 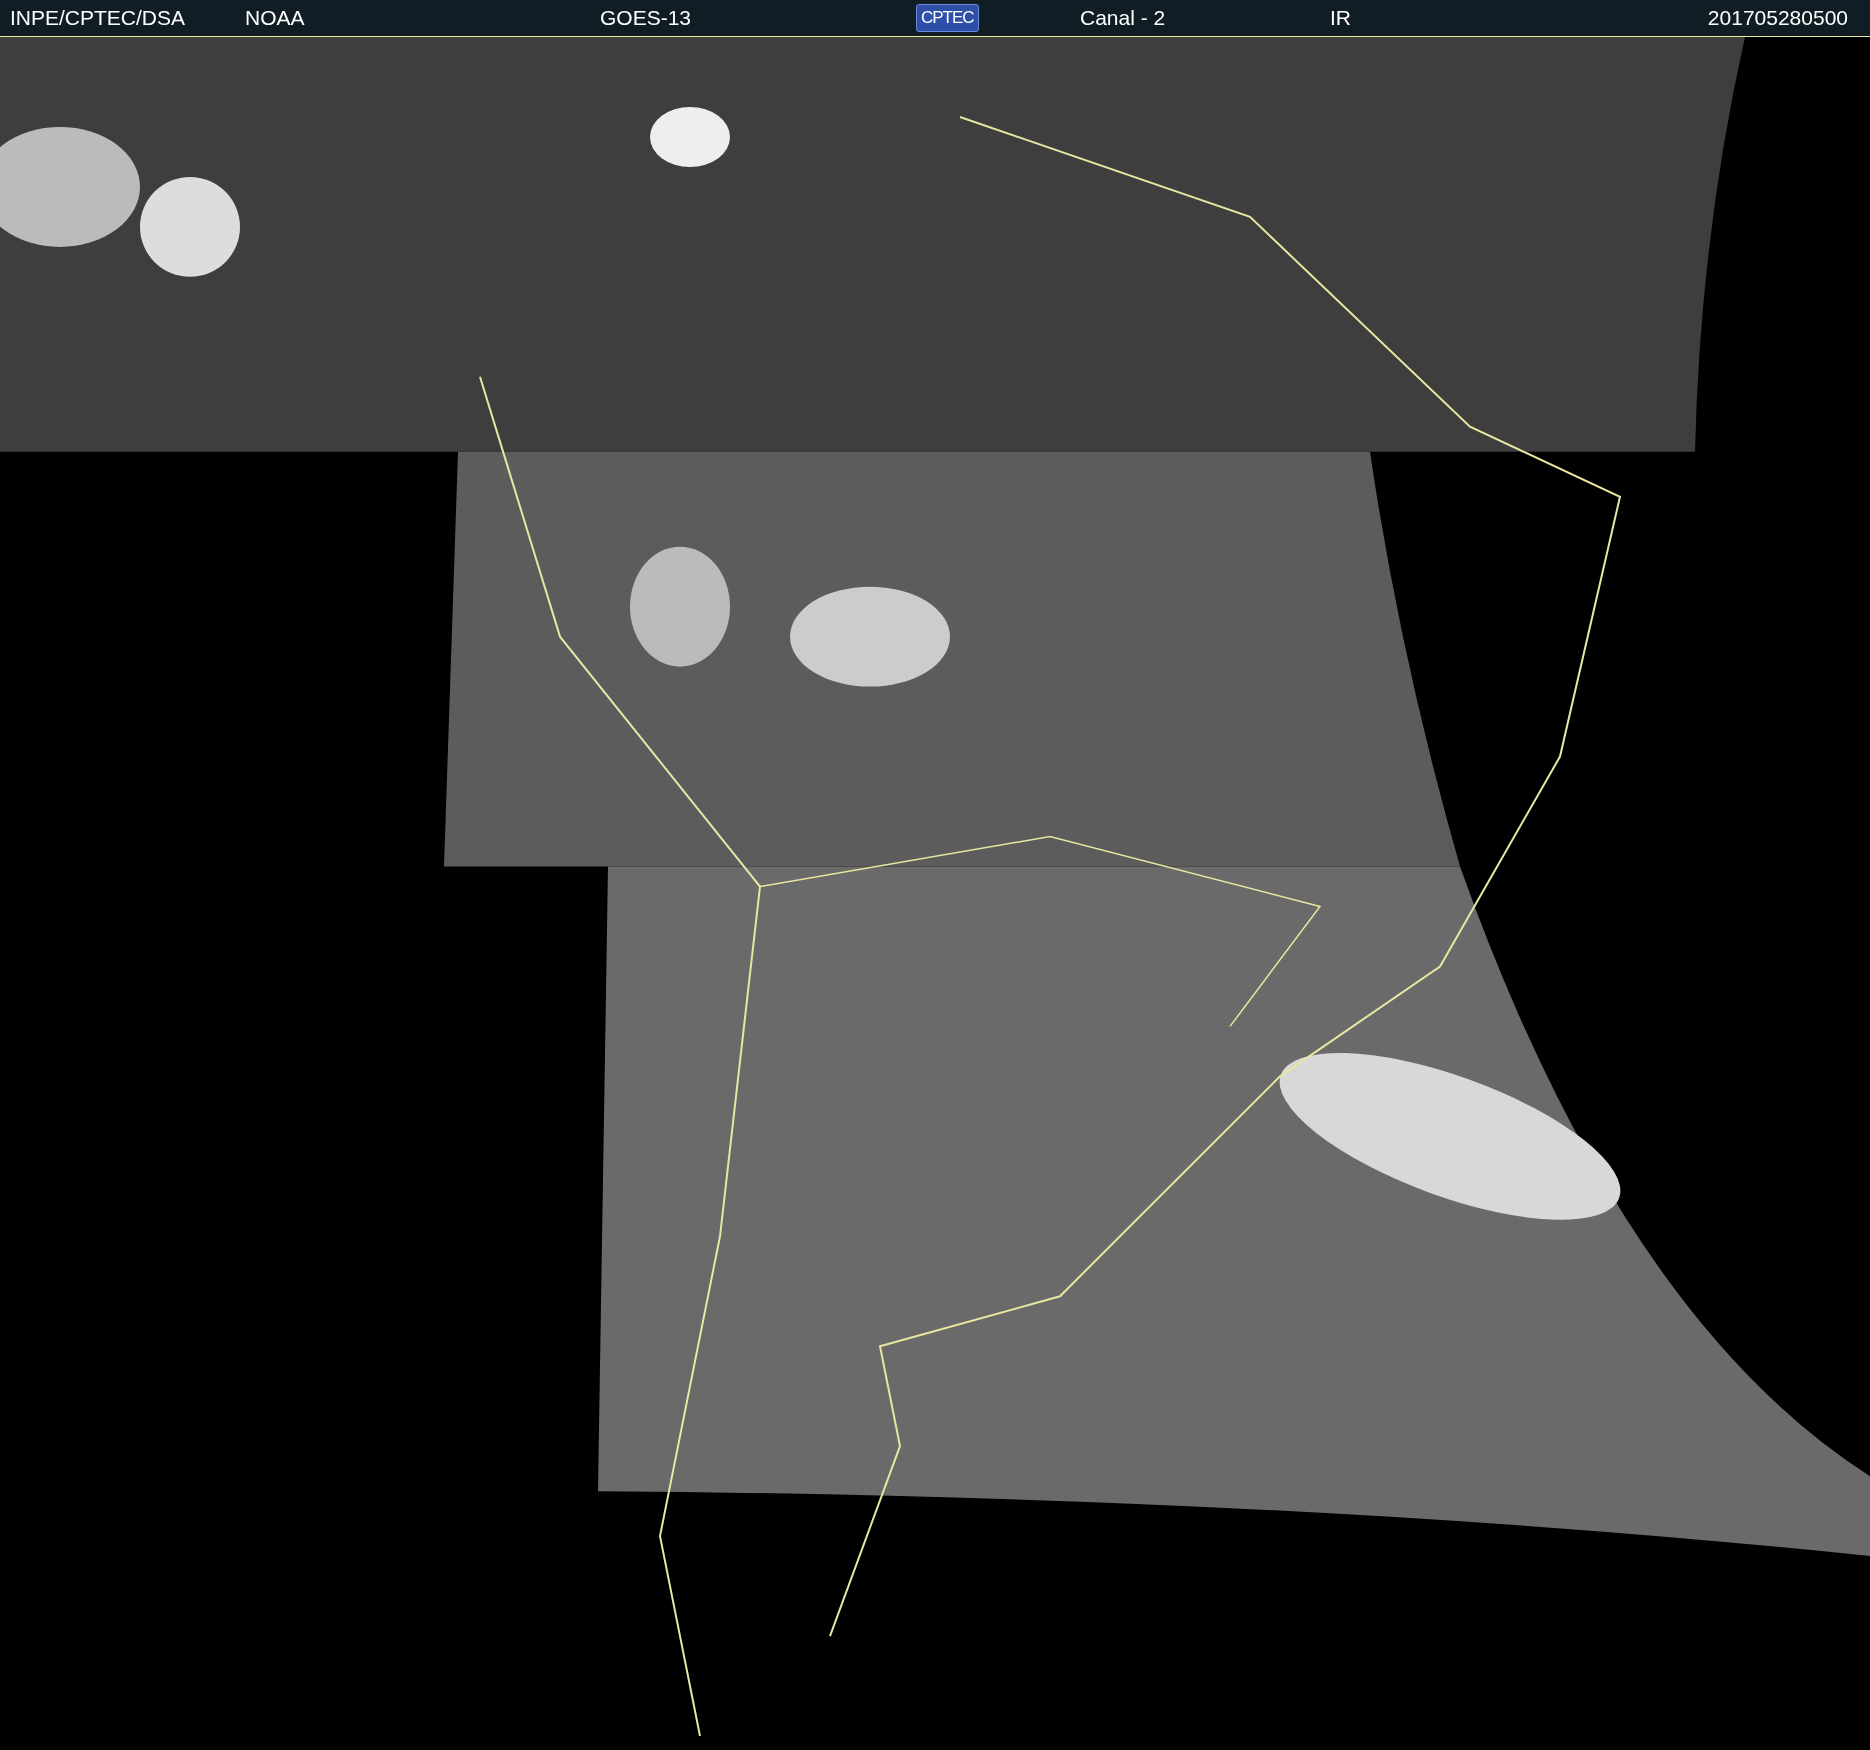 I want to click on header-label: INPE/CPTEC/DSA, so click(x=98, y=18).